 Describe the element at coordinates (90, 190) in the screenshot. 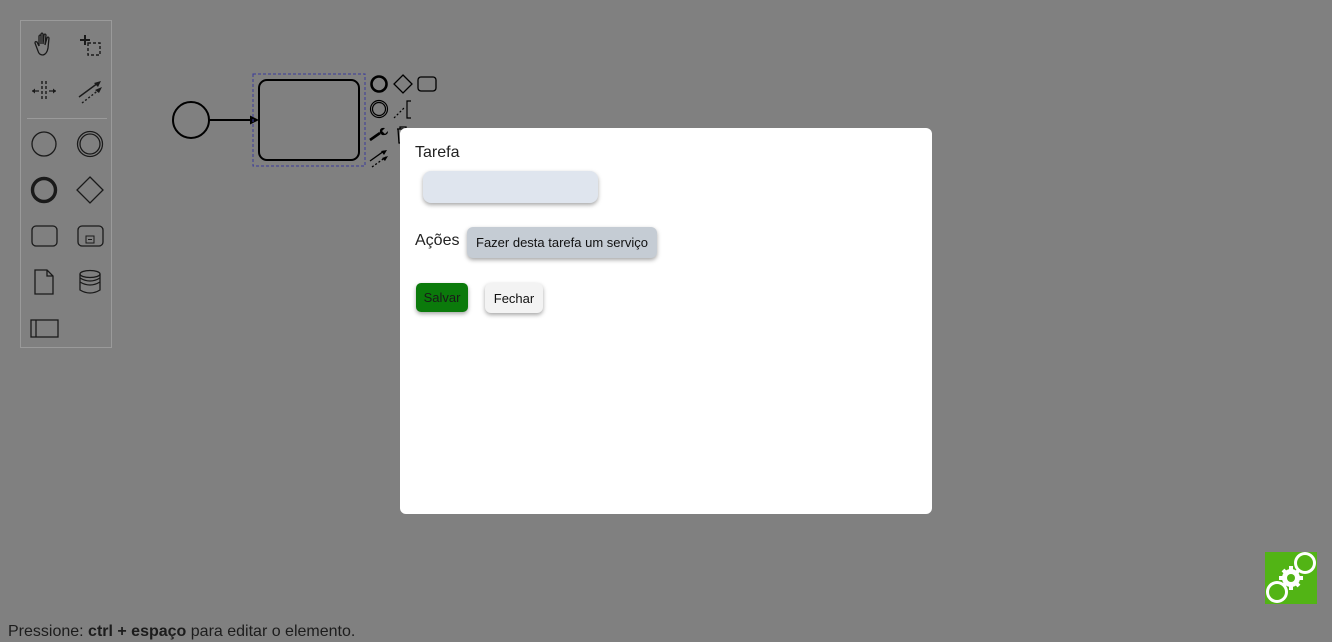

I see `gateway-icon` at that location.